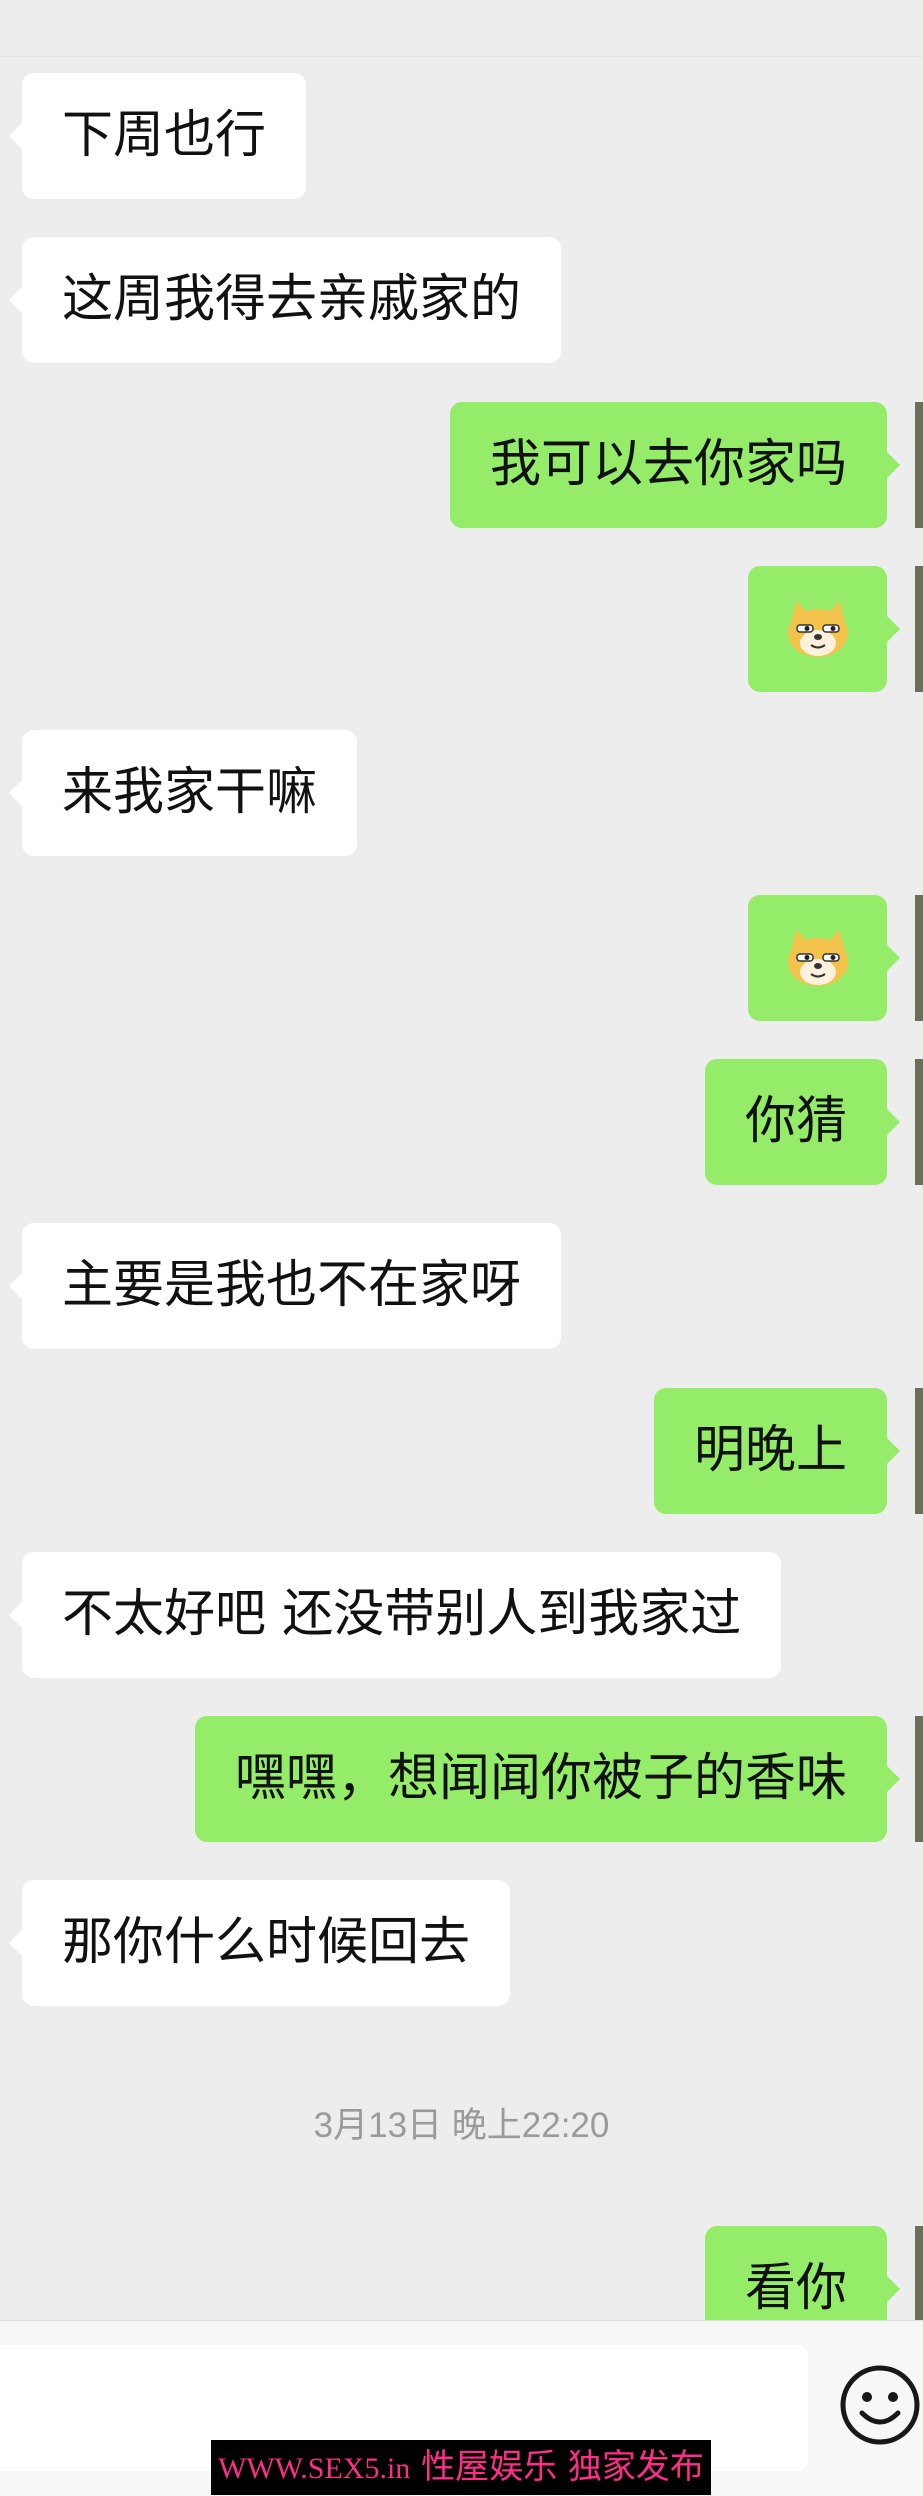  What do you see at coordinates (285, 1286) in the screenshot?
I see `message-incoming: 主要是我也不在家呀` at bounding box center [285, 1286].